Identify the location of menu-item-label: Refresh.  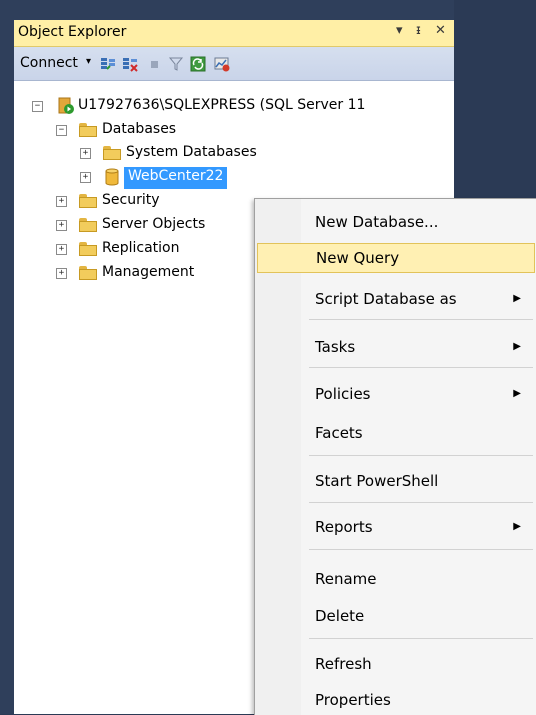
(343, 664).